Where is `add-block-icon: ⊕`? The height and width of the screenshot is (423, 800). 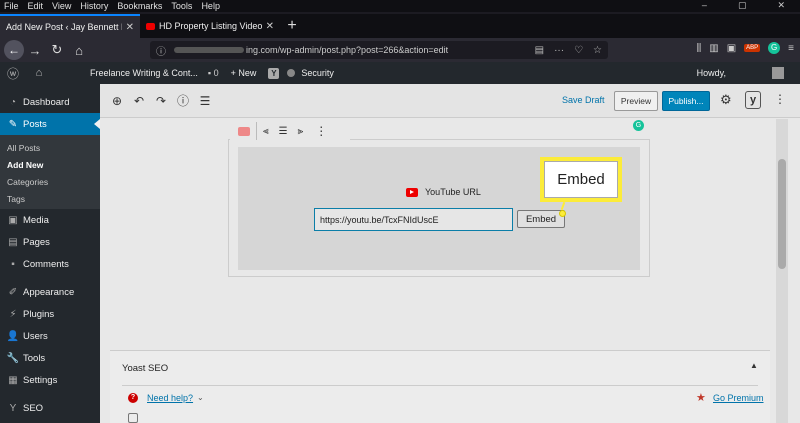
add-block-icon: ⊕ is located at coordinates (117, 101).